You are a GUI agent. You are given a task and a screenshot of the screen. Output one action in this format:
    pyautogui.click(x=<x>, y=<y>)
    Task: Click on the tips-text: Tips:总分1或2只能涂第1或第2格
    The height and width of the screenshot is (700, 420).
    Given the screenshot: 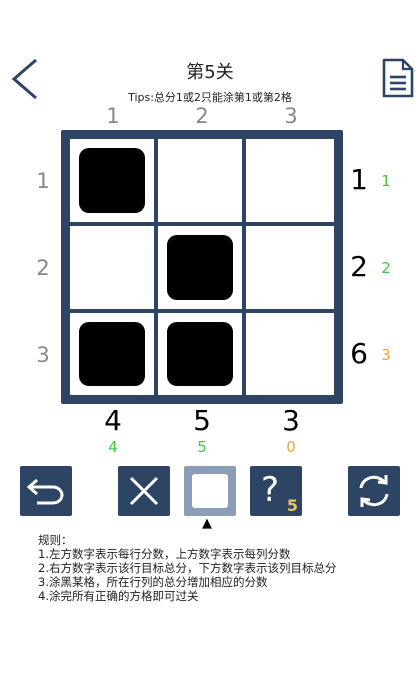 What is the action you would take?
    pyautogui.click(x=210, y=97)
    